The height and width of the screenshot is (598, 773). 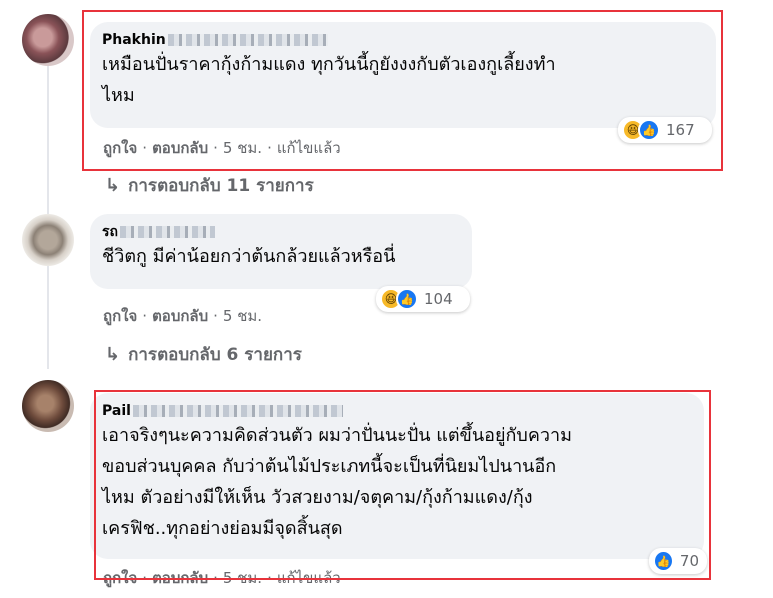 I want to click on like-icon: 👍, so click(x=407, y=299).